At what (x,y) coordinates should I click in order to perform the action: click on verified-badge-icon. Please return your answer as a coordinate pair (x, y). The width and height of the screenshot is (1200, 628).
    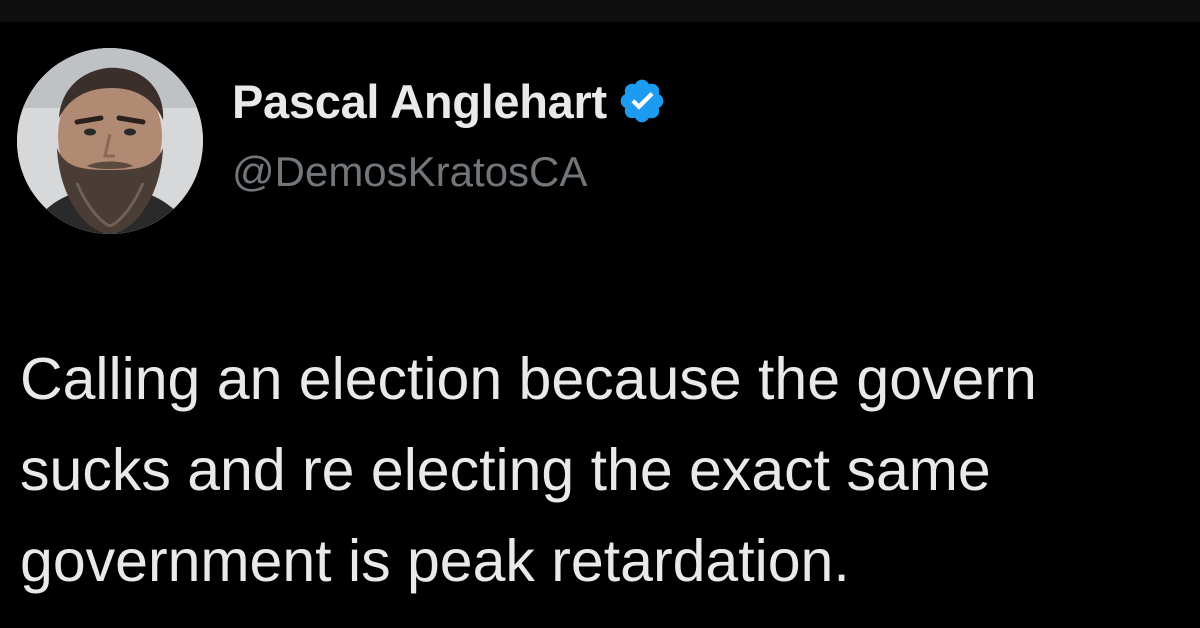
    Looking at the image, I should click on (642, 101).